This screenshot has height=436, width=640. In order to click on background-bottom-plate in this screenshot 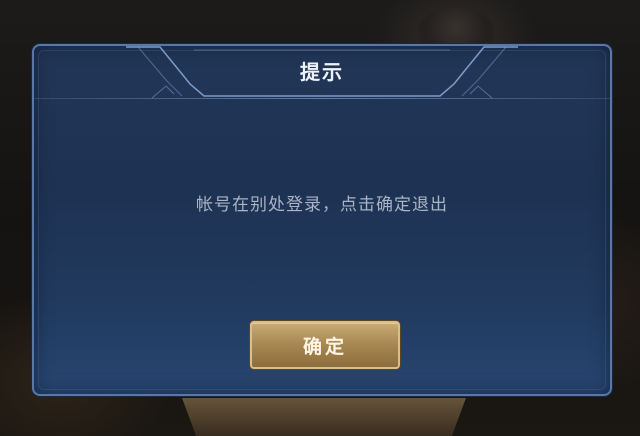, I will do `click(324, 417)`.